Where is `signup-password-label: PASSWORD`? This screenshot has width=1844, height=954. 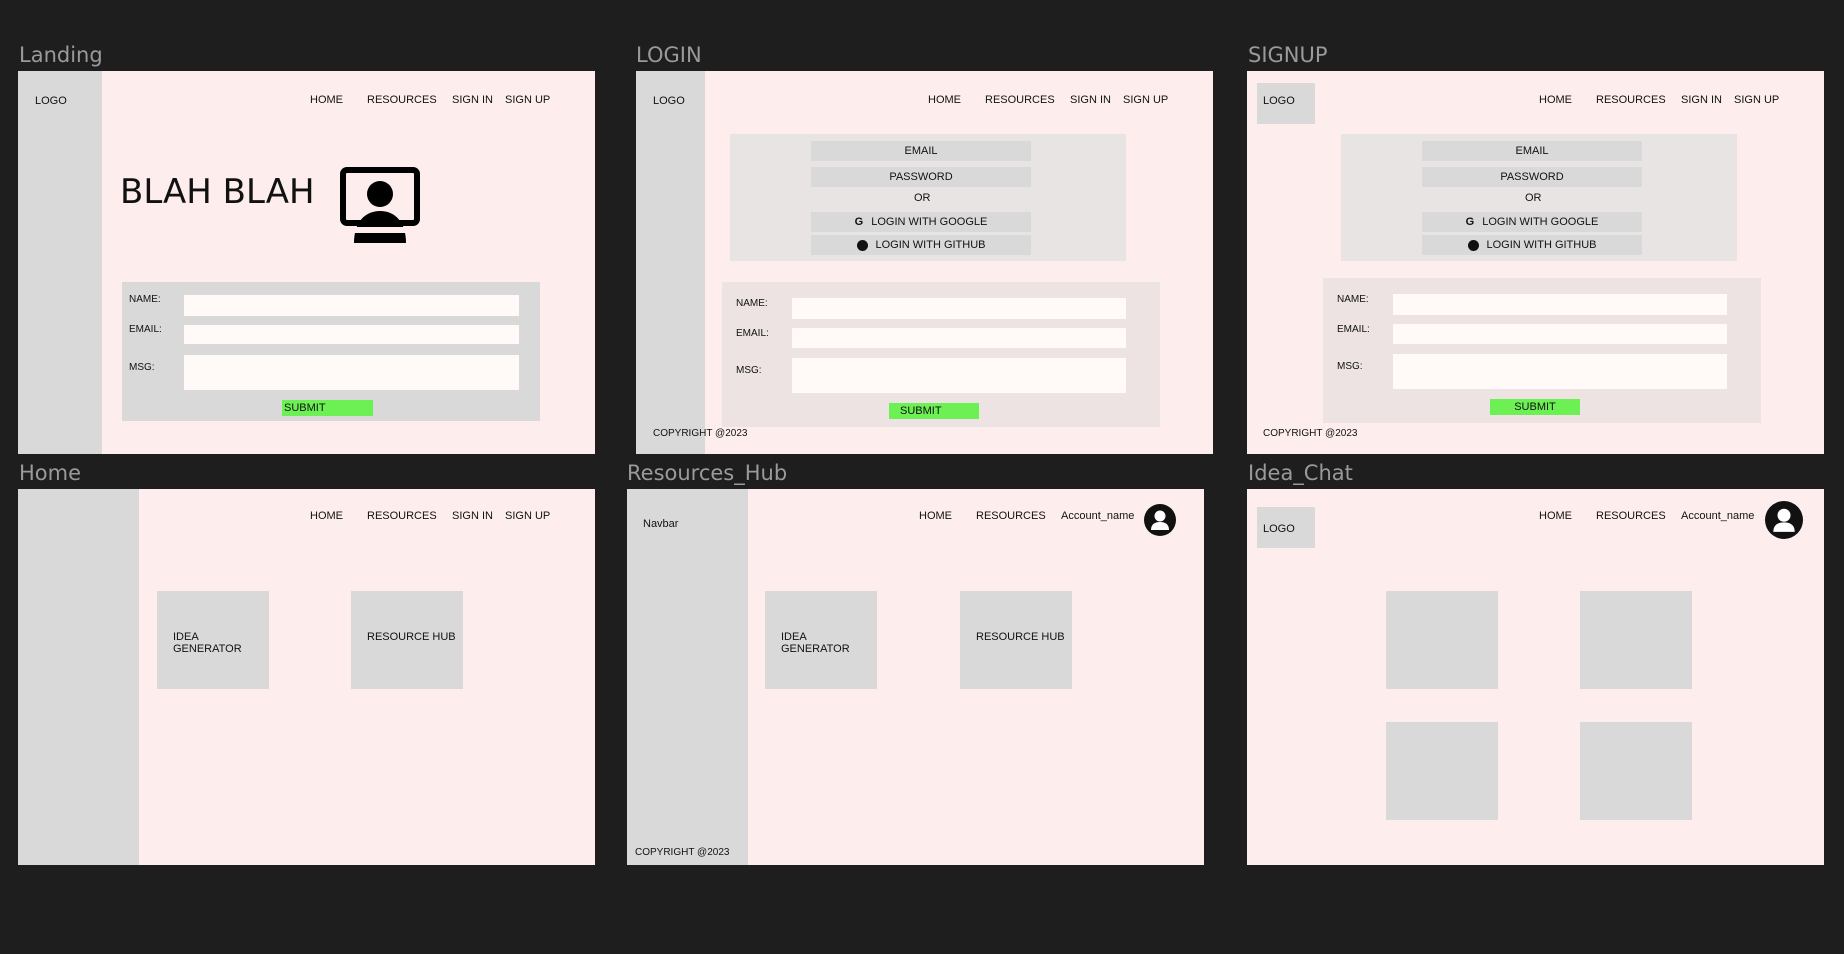 signup-password-label: PASSWORD is located at coordinates (1532, 176).